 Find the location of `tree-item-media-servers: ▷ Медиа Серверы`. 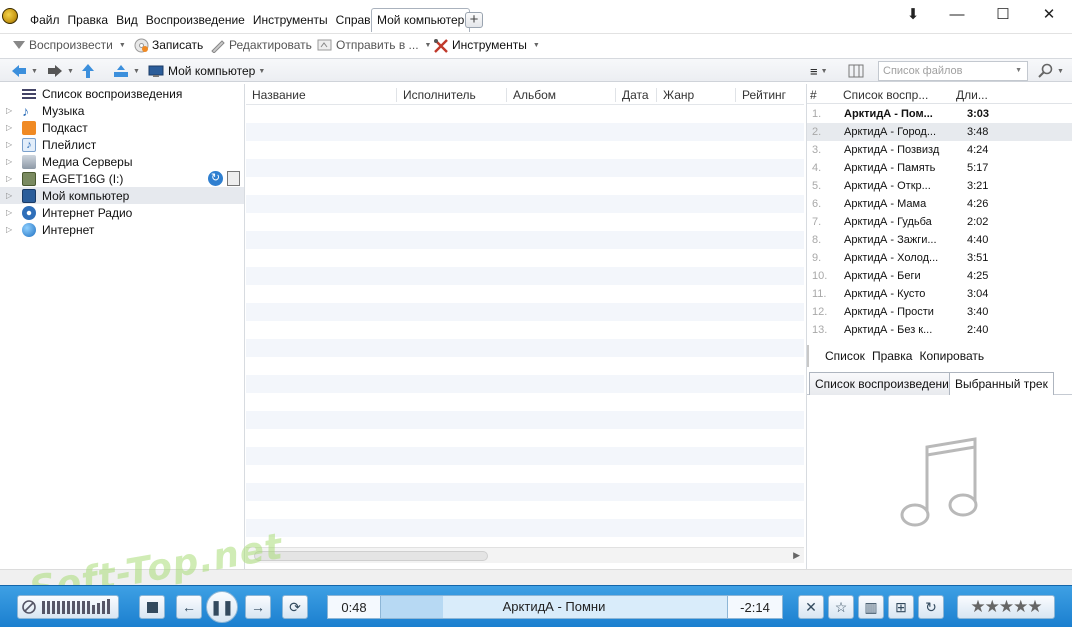

tree-item-media-servers: ▷ Медиа Серверы is located at coordinates (122, 161).